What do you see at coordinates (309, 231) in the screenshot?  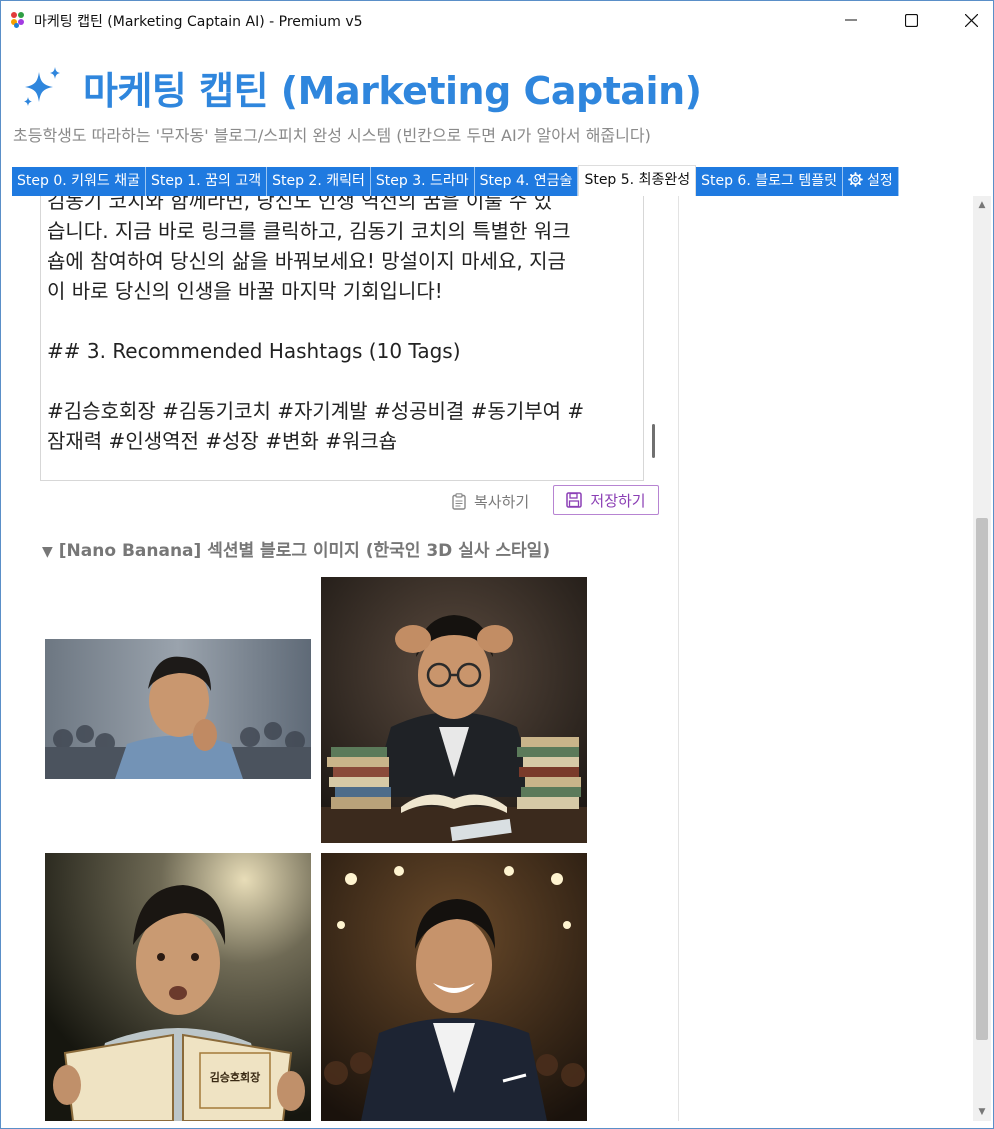 I see `result-line: 습니다. 지금 바로 링크를 클릭하고, 김동기 코치의 특별한 워크` at bounding box center [309, 231].